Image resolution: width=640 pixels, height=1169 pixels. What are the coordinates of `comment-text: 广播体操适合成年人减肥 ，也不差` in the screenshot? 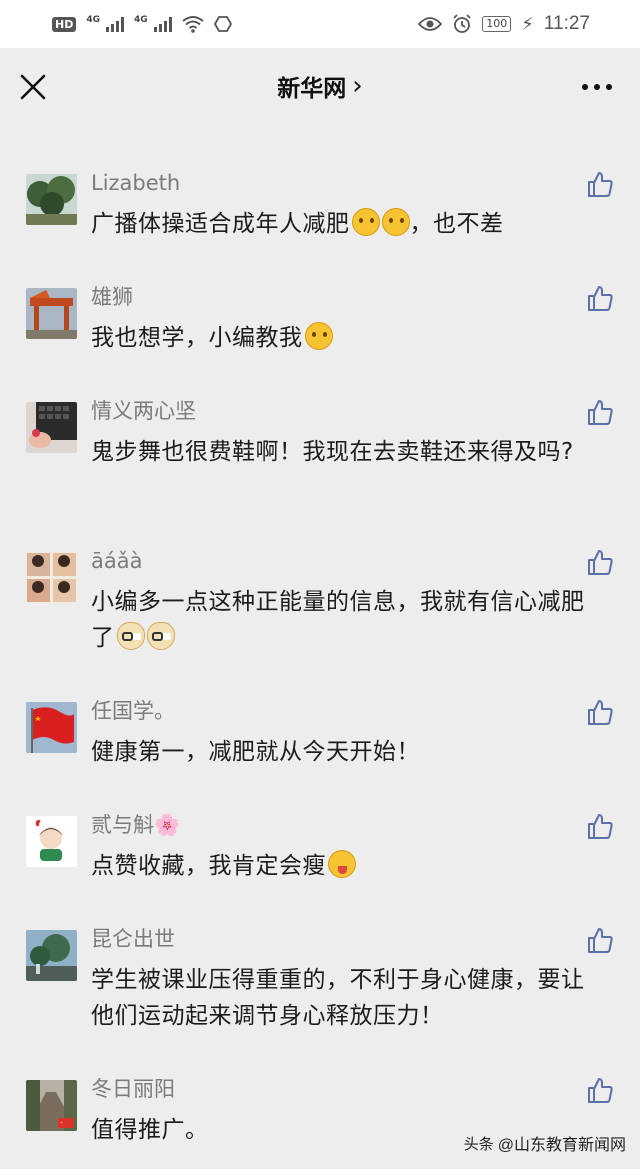 It's located at (346, 224).